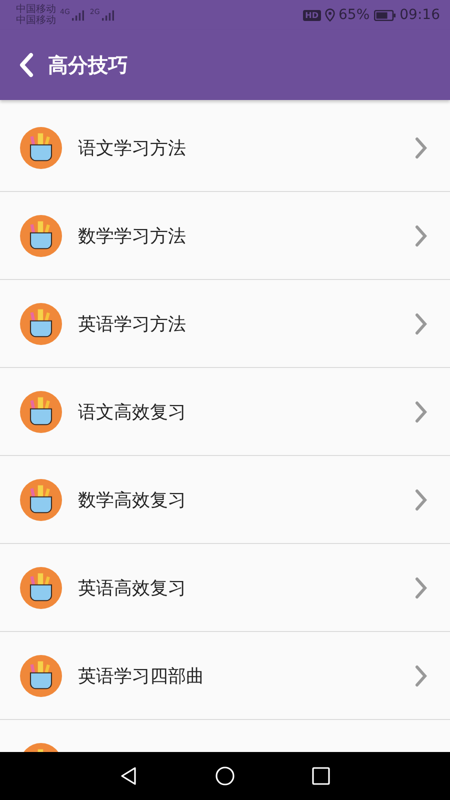 The image size is (450, 800). What do you see at coordinates (129, 776) in the screenshot?
I see `back-triangle-icon` at bounding box center [129, 776].